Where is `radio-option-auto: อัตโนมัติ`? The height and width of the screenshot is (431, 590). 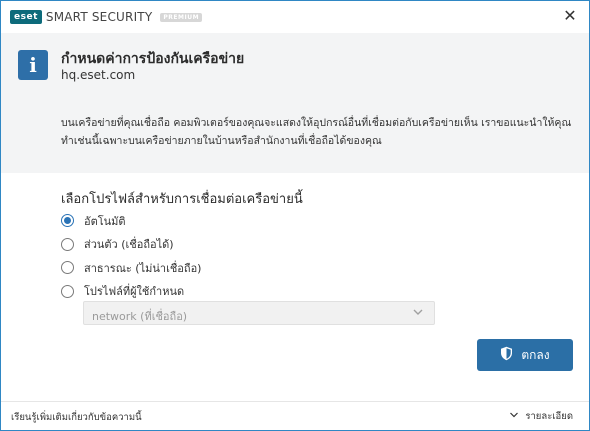
radio-option-auto: อัตโนมัติ is located at coordinates (131, 221).